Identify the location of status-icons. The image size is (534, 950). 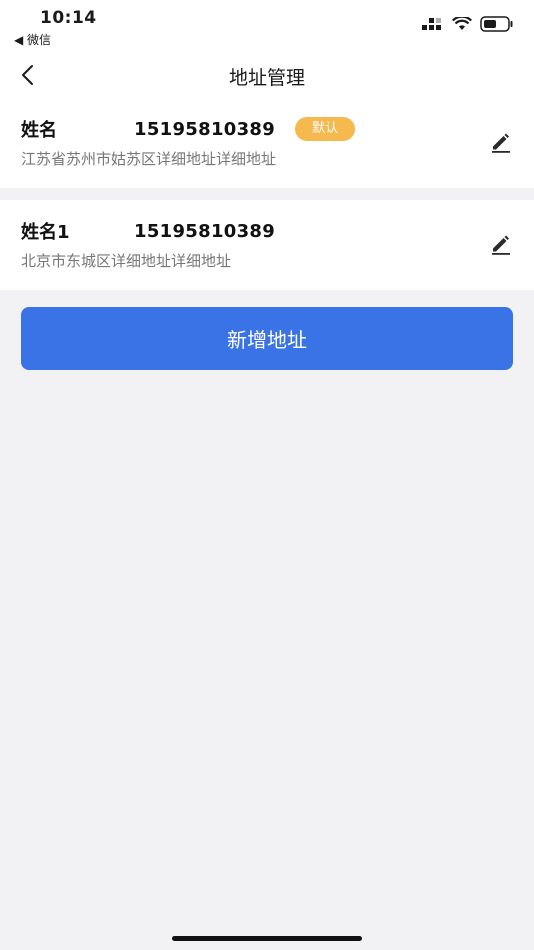
(468, 24).